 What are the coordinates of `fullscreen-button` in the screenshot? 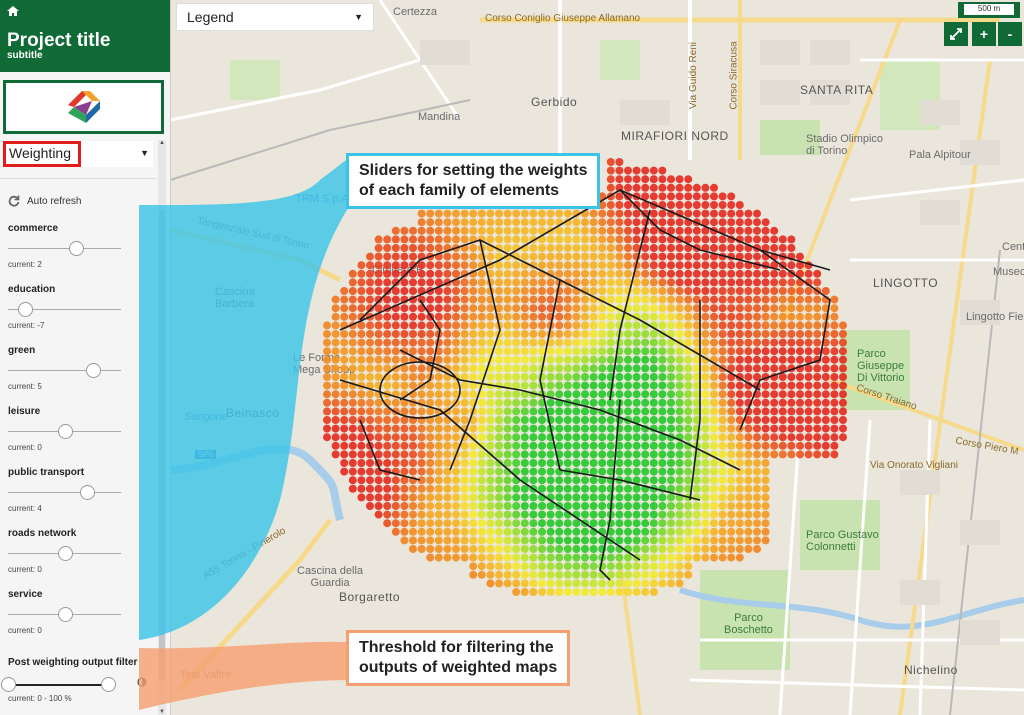 It's located at (956, 34).